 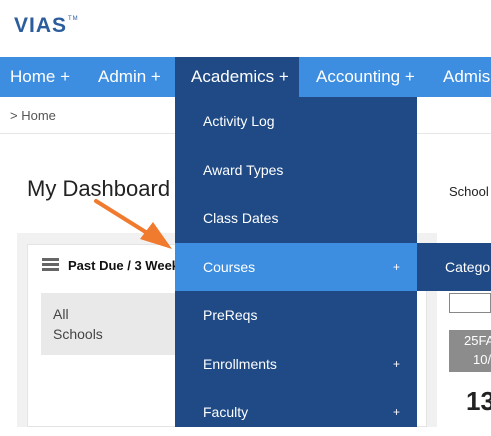 What do you see at coordinates (296, 170) in the screenshot?
I see `menu-item-award-types: Award Types` at bounding box center [296, 170].